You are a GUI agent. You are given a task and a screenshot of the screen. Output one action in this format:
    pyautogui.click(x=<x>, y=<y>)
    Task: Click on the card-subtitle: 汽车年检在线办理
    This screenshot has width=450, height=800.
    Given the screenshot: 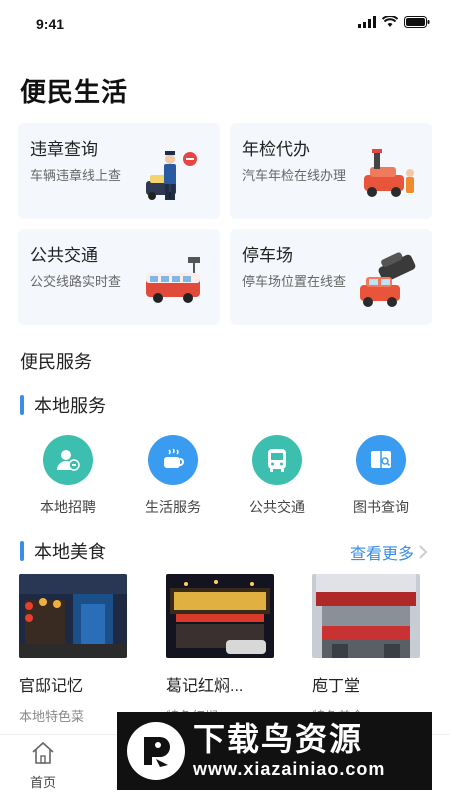 What is the action you would take?
    pyautogui.click(x=294, y=175)
    